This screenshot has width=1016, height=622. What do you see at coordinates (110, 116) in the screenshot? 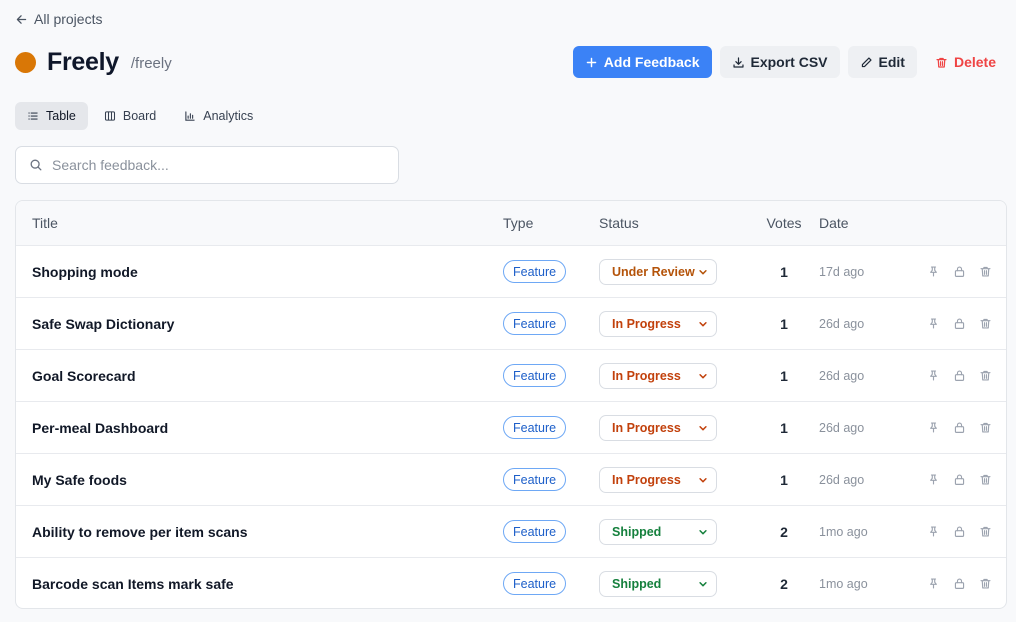
I see `columns-icon` at bounding box center [110, 116].